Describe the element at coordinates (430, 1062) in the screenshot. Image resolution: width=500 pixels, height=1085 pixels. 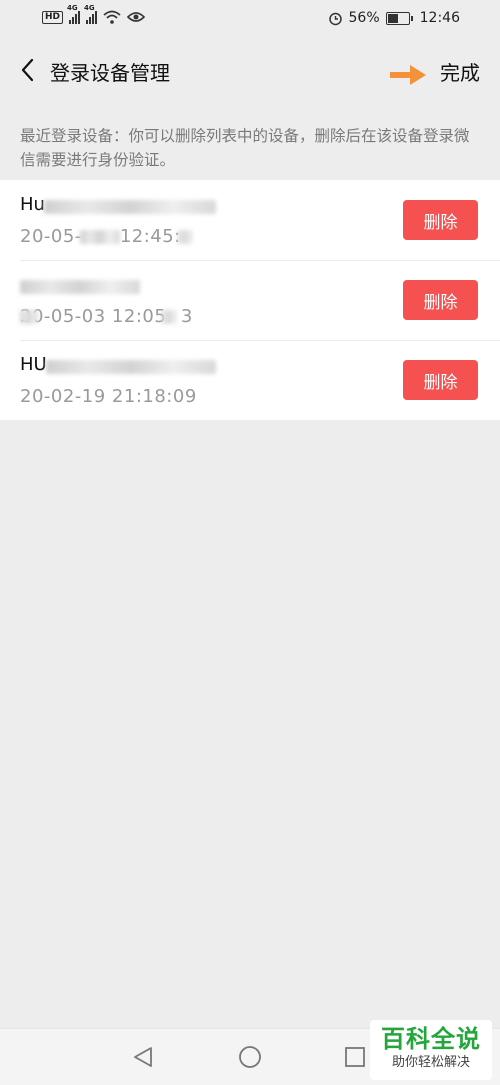
I see `watermark-subtitle: 助你轻松解决` at that location.